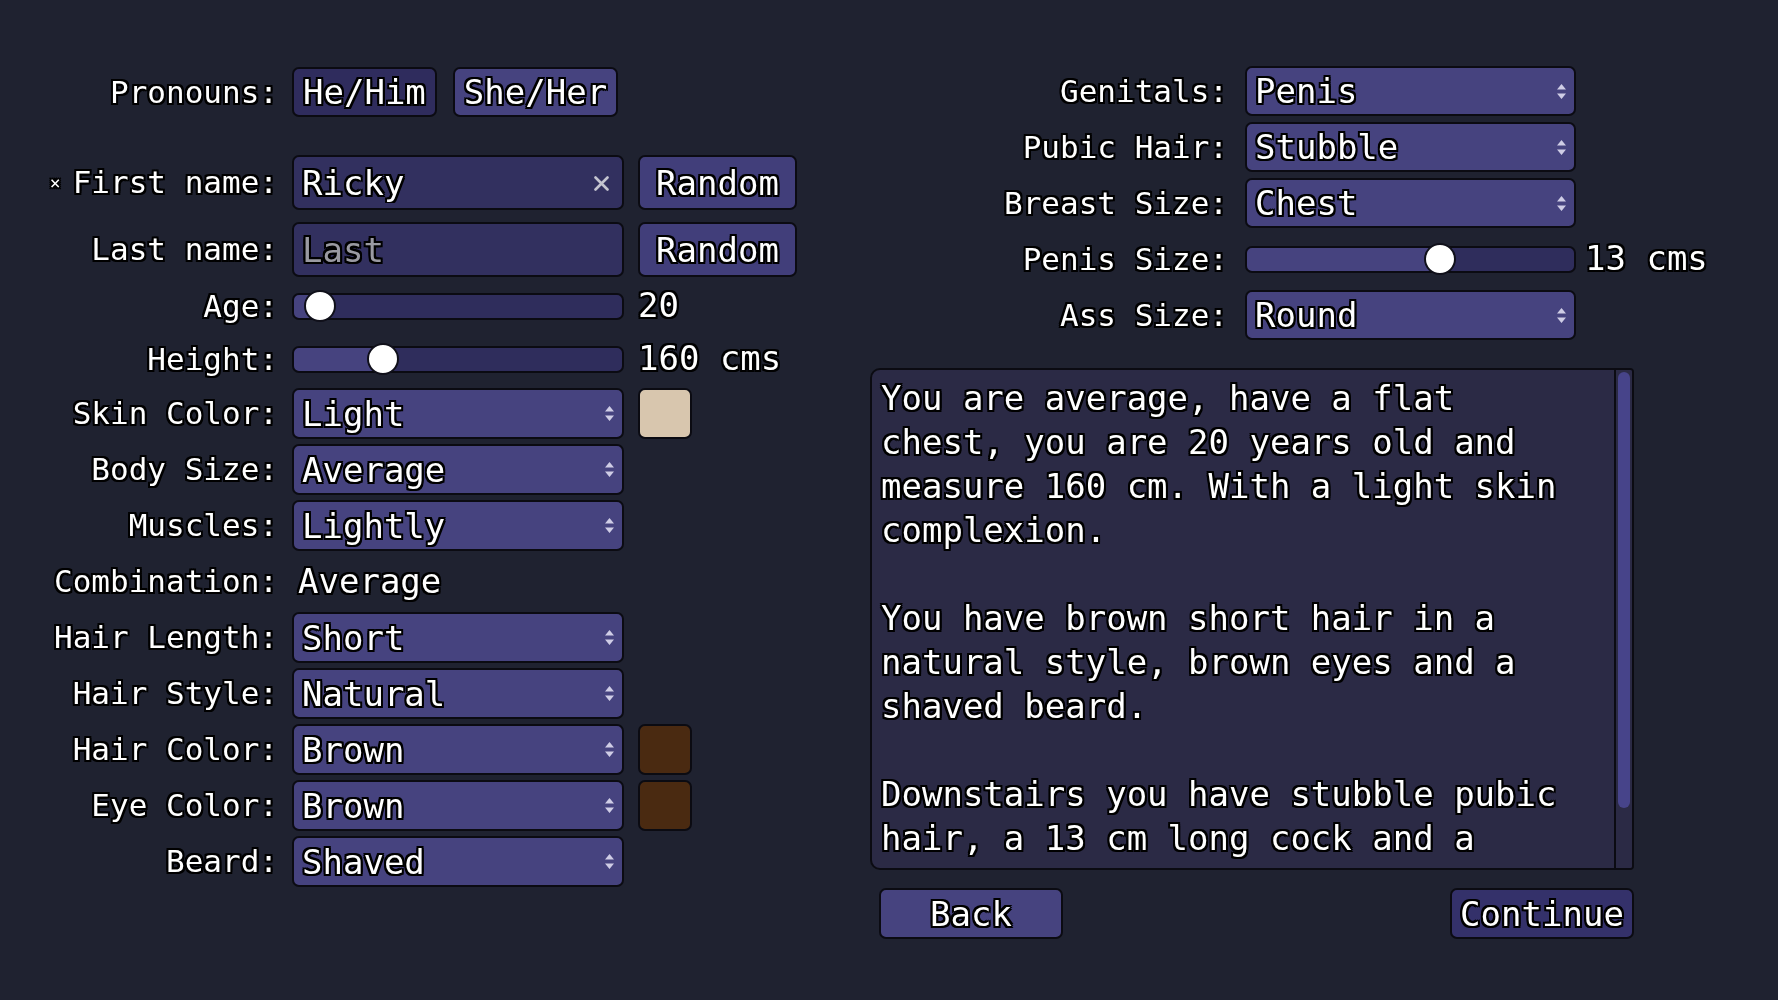 This screenshot has width=1778, height=1000. I want to click on field-label: Ass Size:, so click(1144, 315).